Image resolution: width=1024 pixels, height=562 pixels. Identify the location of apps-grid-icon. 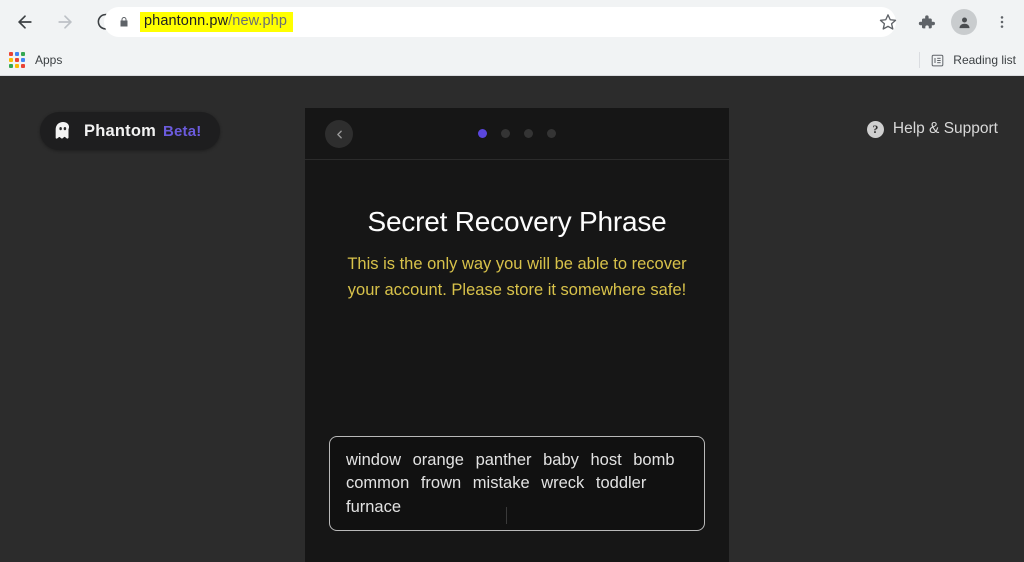
(17, 60).